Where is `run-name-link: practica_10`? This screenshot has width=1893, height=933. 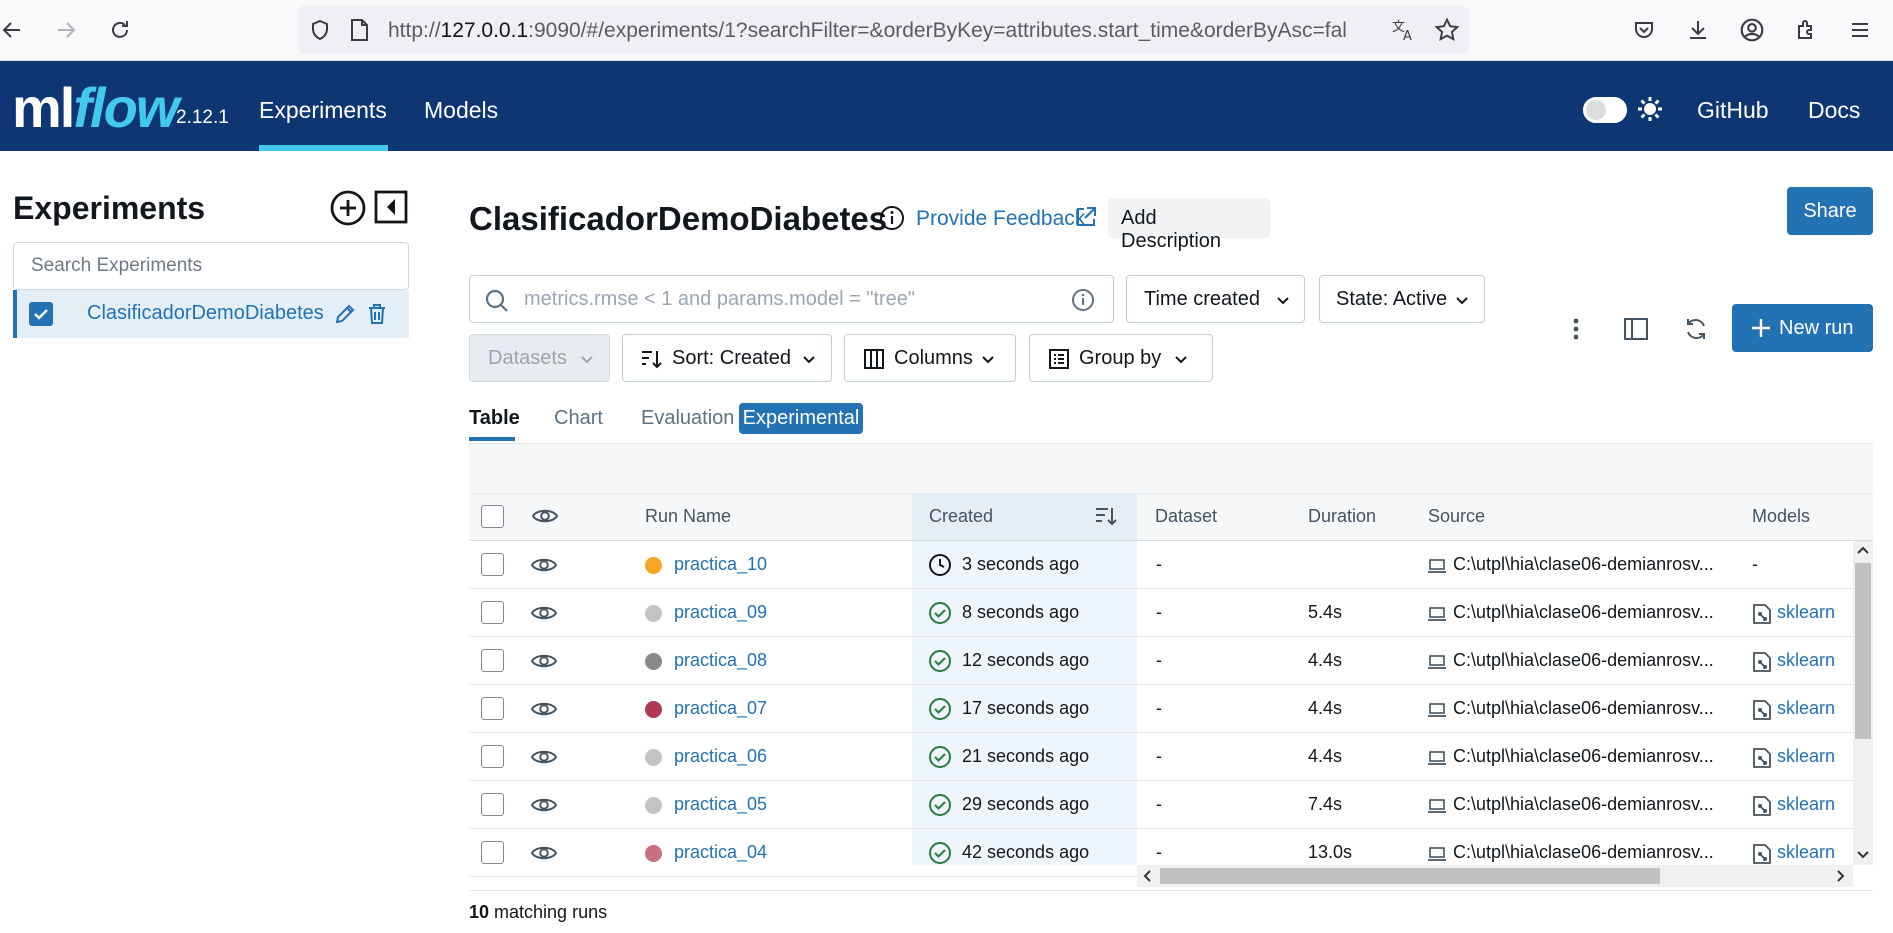 run-name-link: practica_10 is located at coordinates (720, 564).